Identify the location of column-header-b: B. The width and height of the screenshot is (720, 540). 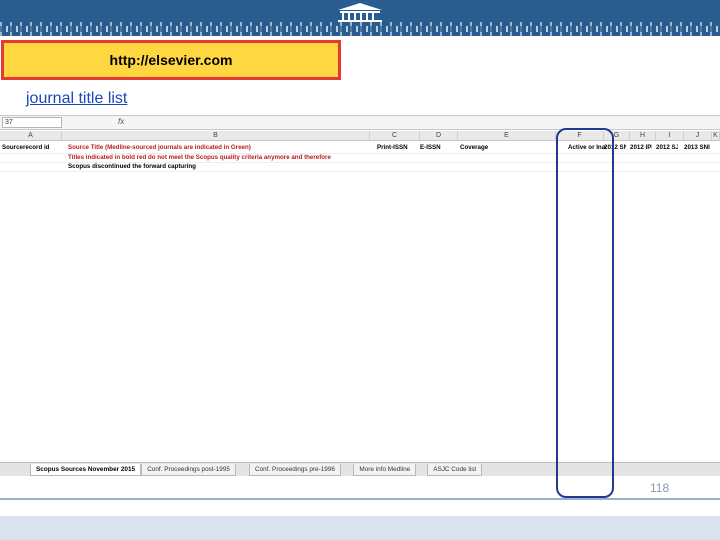
(216, 136).